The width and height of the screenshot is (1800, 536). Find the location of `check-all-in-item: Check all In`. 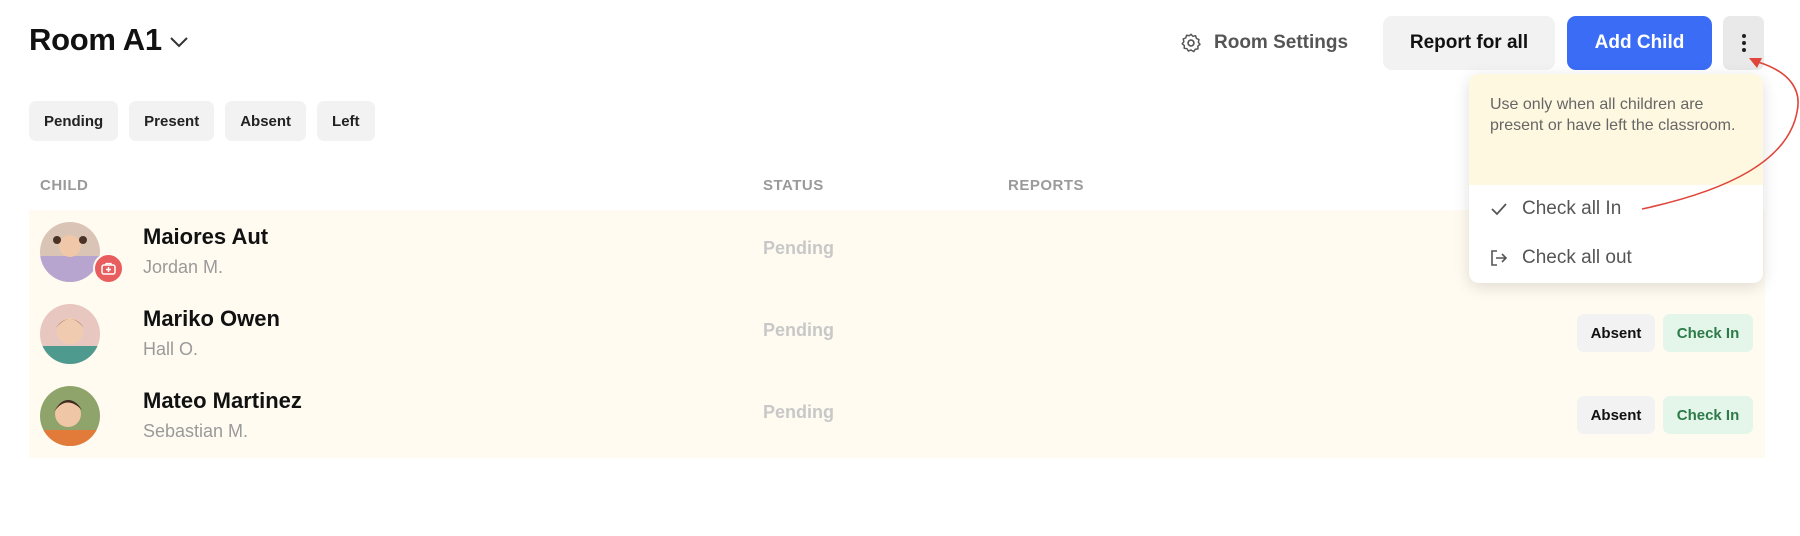

check-all-in-item: Check all In is located at coordinates (1555, 209).